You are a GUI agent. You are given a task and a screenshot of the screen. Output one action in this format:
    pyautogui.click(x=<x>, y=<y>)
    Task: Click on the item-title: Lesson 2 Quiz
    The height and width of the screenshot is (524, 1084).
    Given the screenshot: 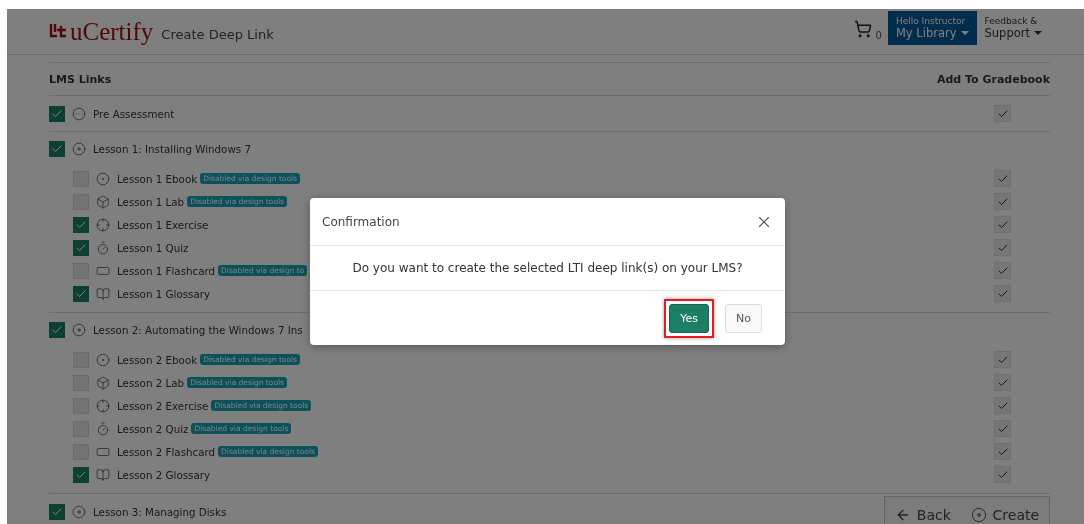 What is the action you would take?
    pyautogui.click(x=153, y=428)
    